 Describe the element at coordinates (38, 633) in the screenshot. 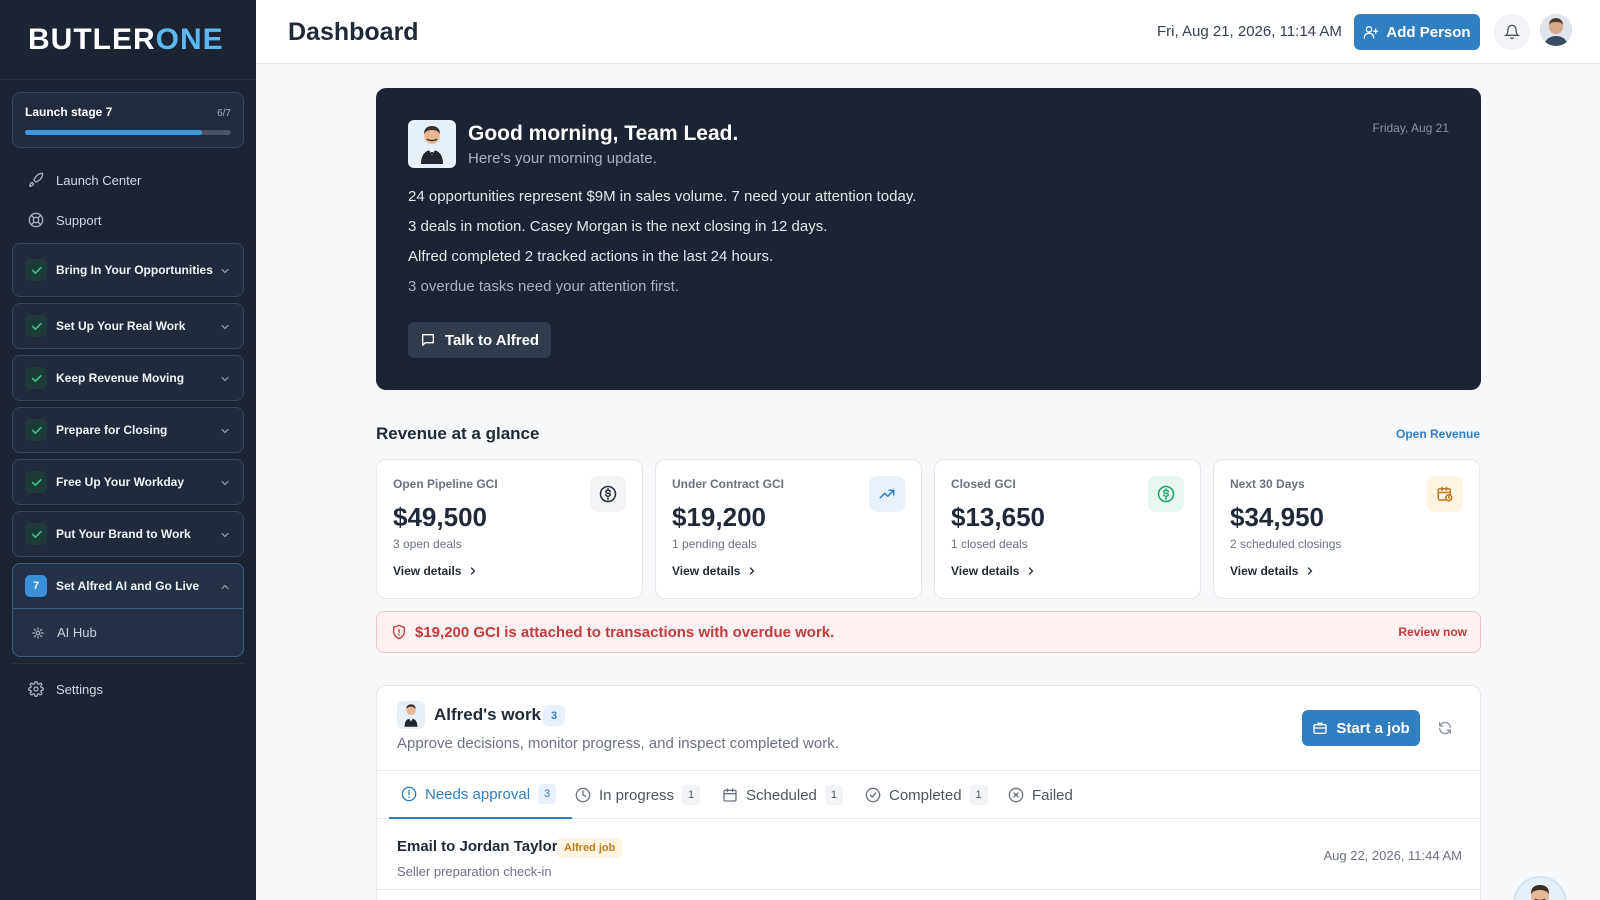

I see `sparkle-icon` at that location.